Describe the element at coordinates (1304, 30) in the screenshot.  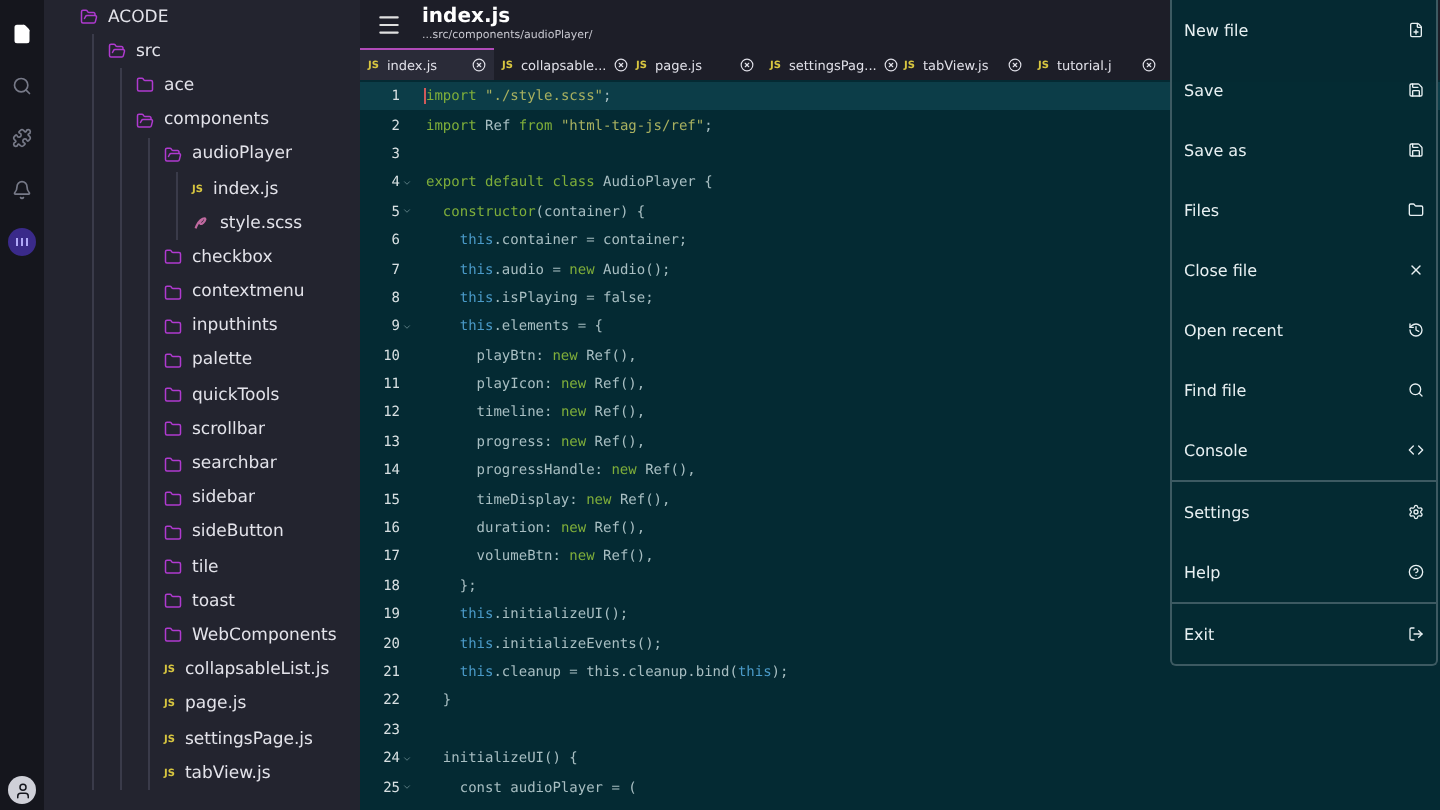
I see `menu-item: New file` at that location.